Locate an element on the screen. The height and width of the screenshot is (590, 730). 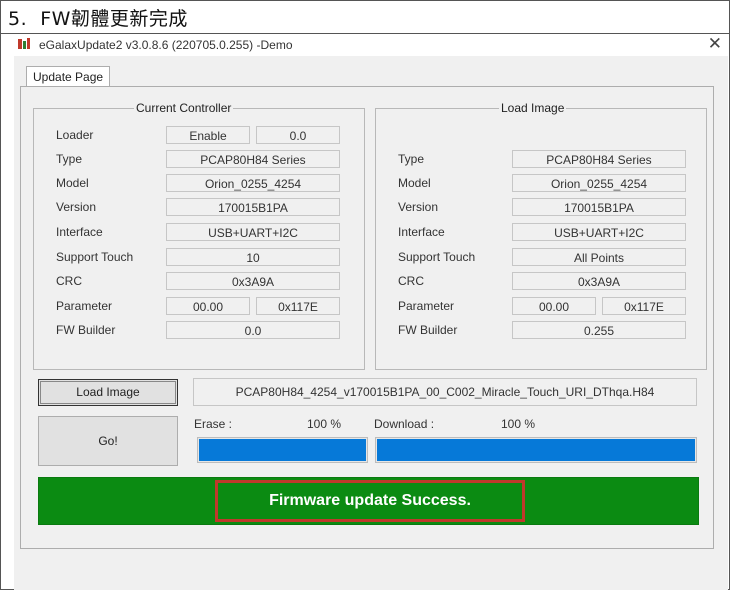
erase-progress-fill is located at coordinates (282, 450).